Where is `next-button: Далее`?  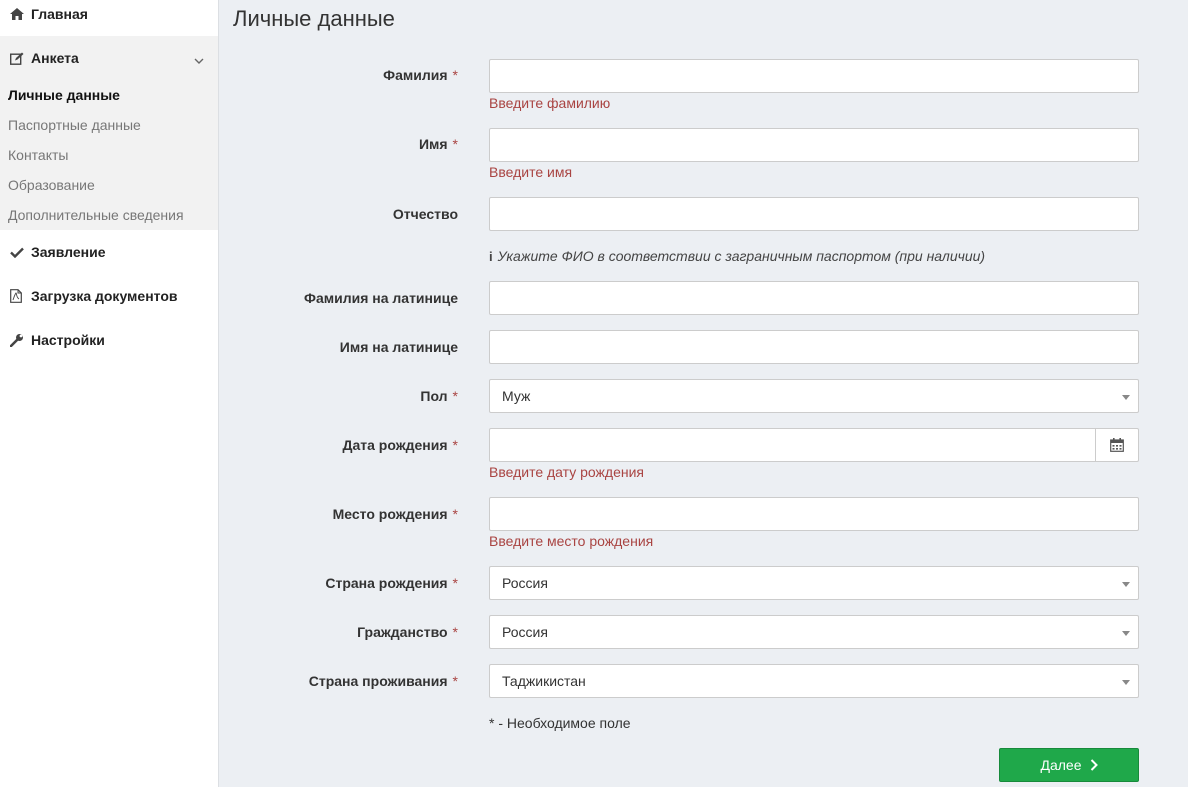
next-button: Далее is located at coordinates (1069, 765).